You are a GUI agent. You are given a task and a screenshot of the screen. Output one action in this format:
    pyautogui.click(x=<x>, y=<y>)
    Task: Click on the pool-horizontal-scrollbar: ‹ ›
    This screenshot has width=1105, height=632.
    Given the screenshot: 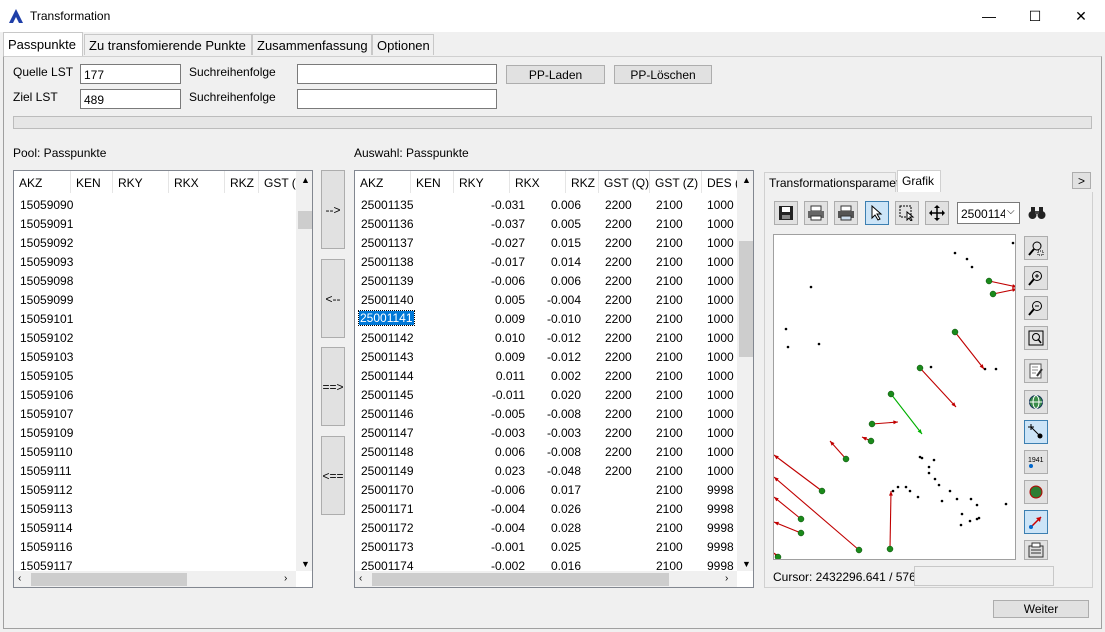 What is the action you would take?
    pyautogui.click(x=155, y=579)
    